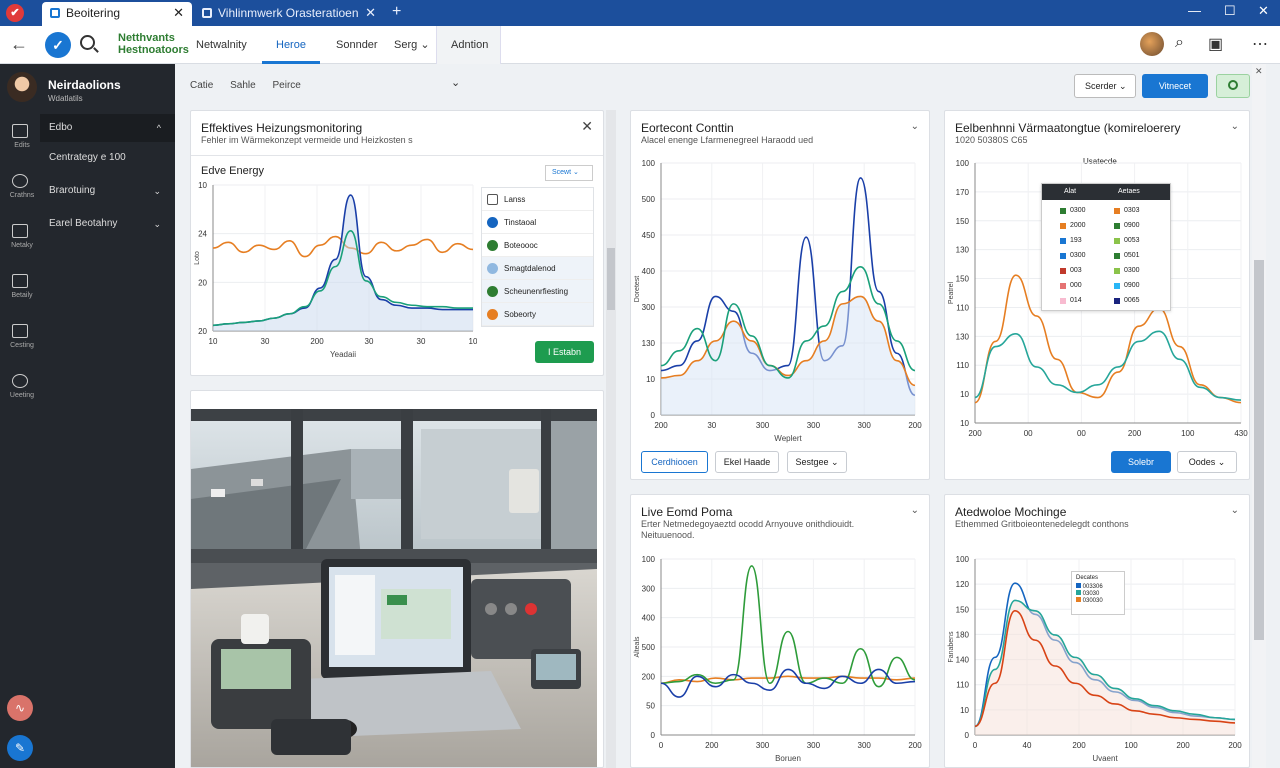 This screenshot has height=768, width=1280. I want to click on legend-value: 2000, so click(1078, 225).